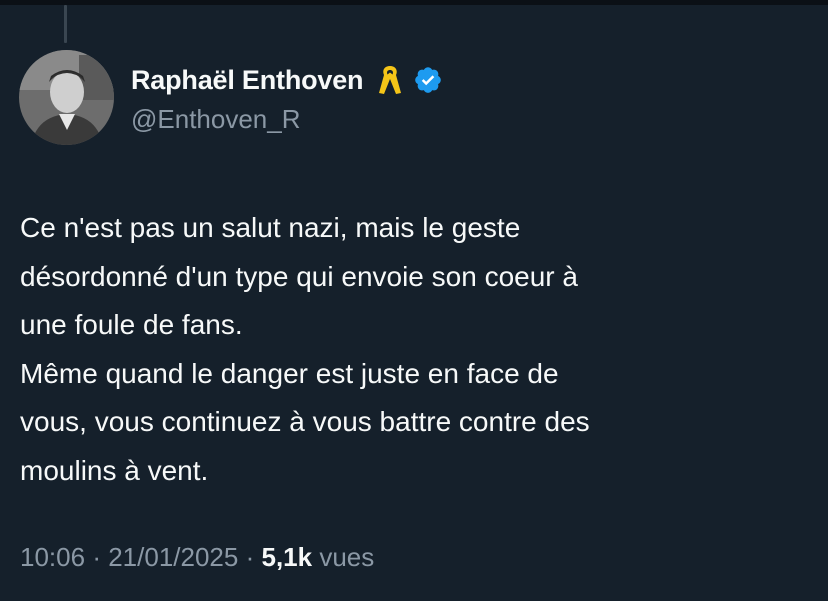 The height and width of the screenshot is (601, 828). I want to click on author-name-row: Raphaël Enthoven, so click(287, 80).